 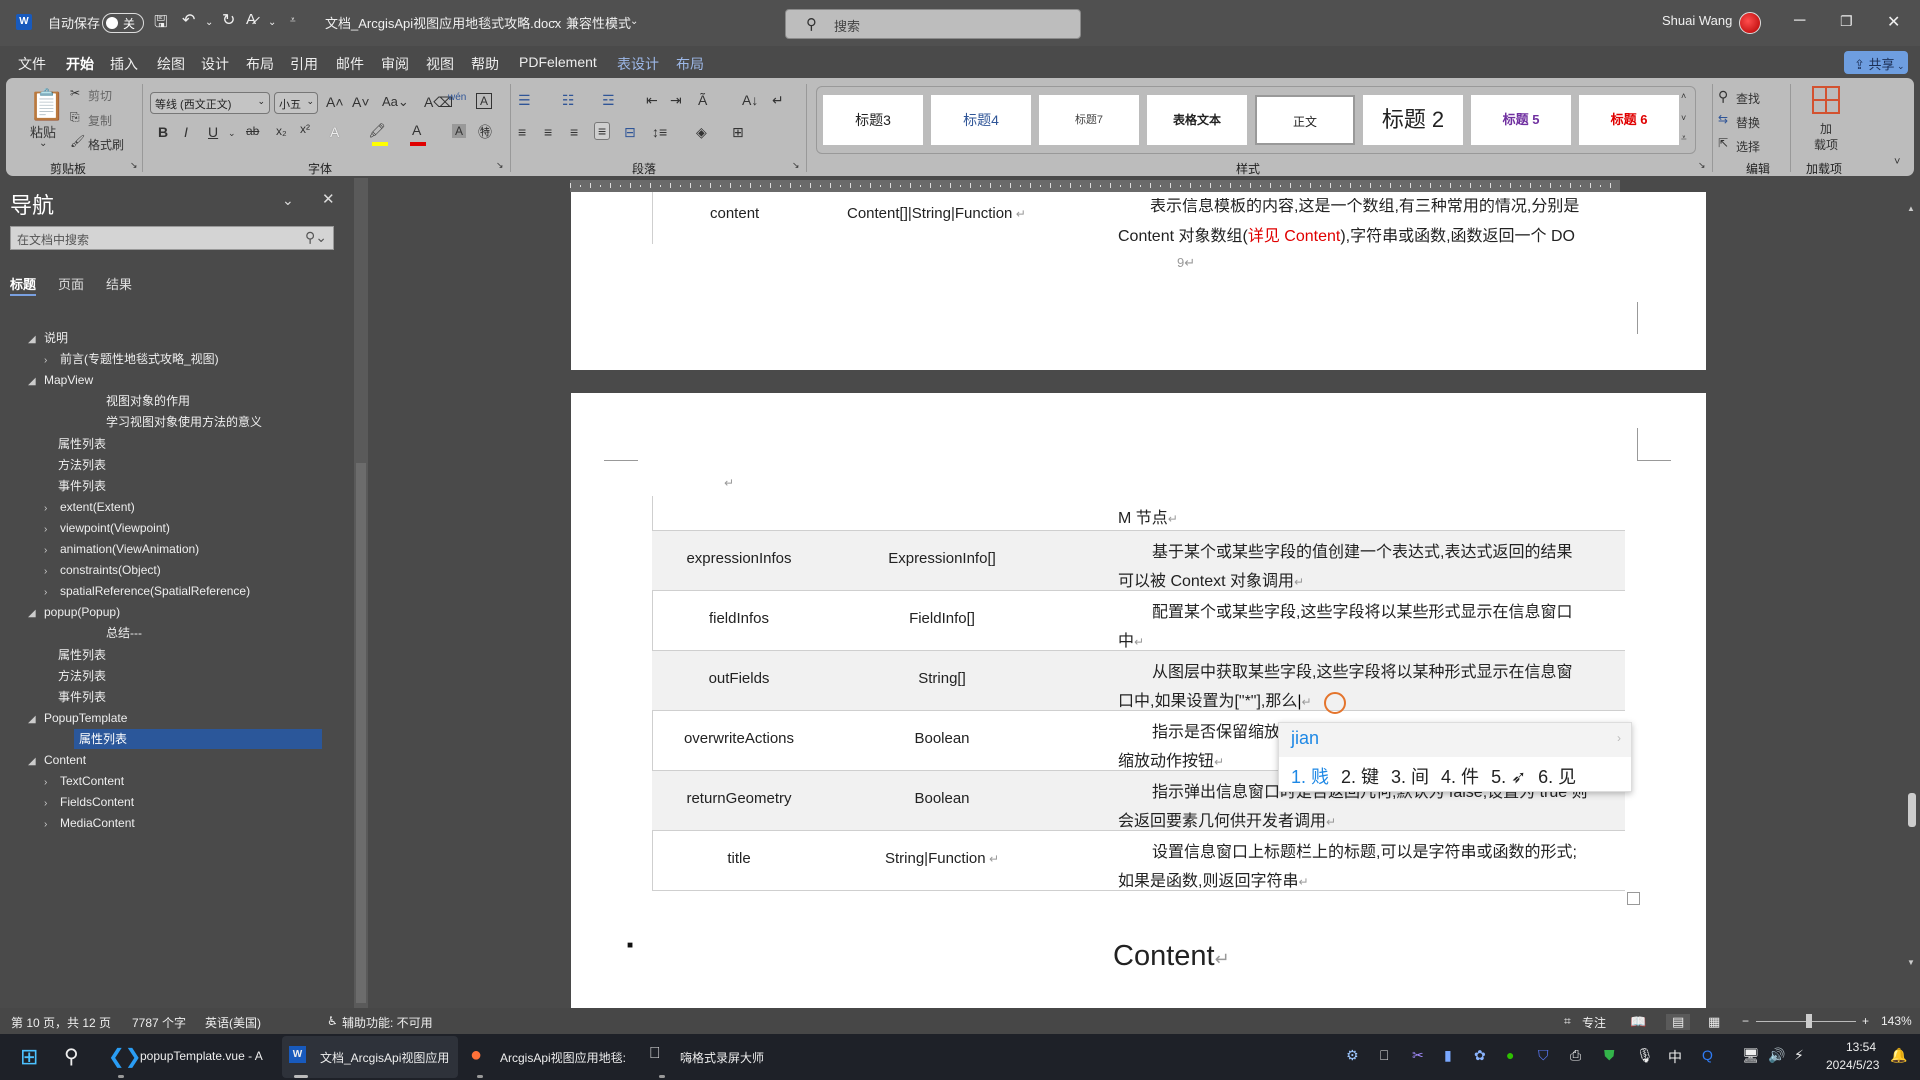 What do you see at coordinates (702, 100) in the screenshot?
I see `chinese-layout-icon: Ã` at bounding box center [702, 100].